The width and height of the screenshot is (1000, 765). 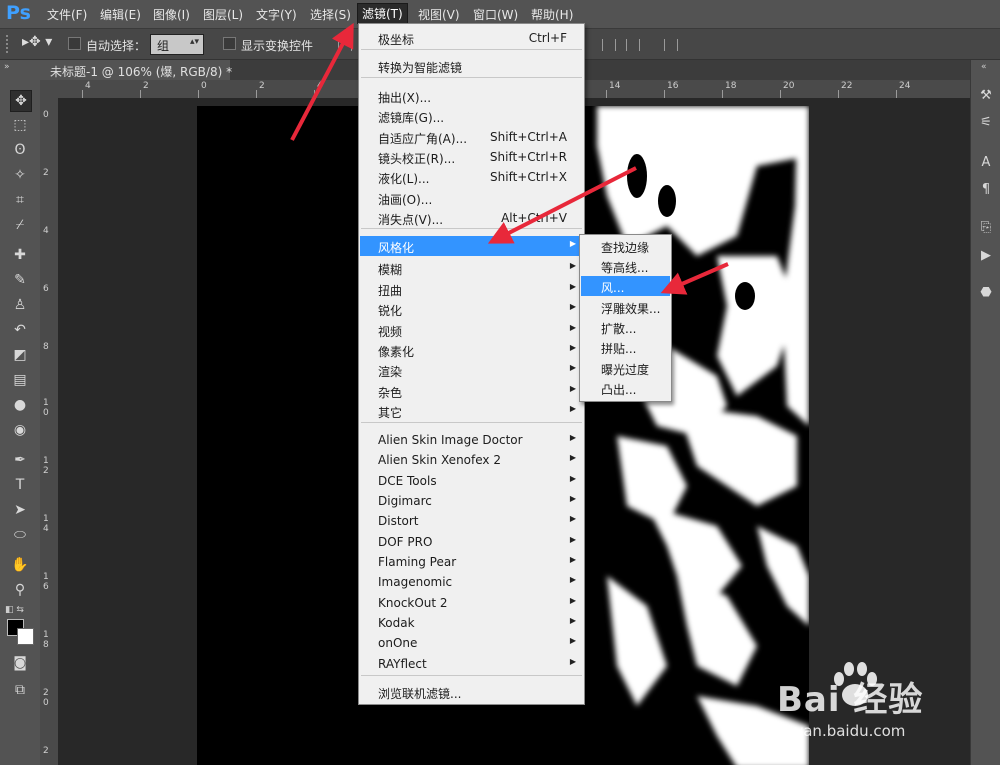 What do you see at coordinates (136, 70) in the screenshot?
I see `document-tab: 未标题-1 @ 106% (爆, RGB/8) *` at bounding box center [136, 70].